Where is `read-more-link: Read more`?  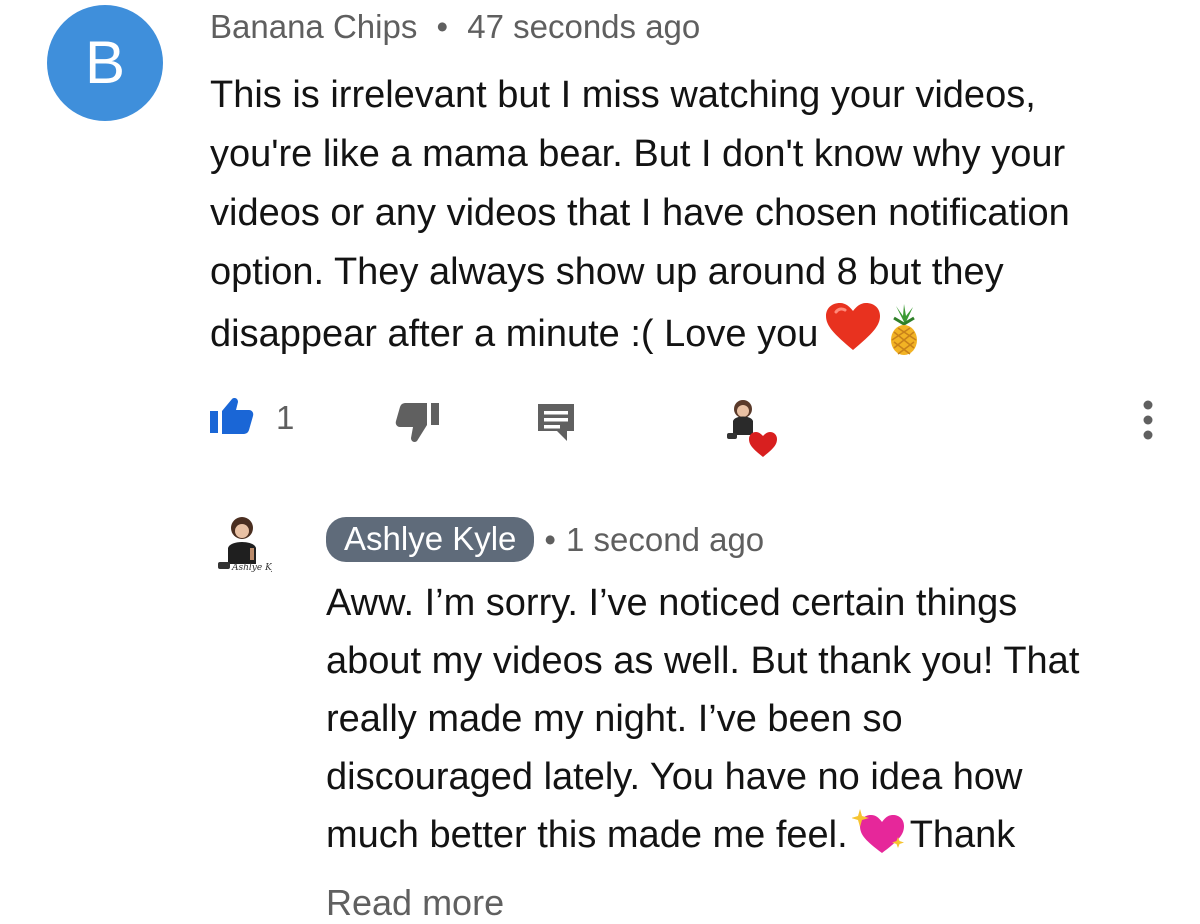
read-more-link: Read more is located at coordinates (415, 903).